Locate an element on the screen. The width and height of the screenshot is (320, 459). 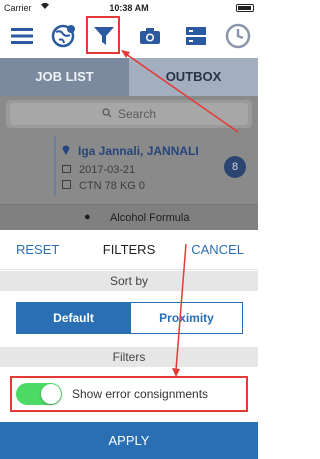
filters-section-label: Filters is located at coordinates (129, 357).